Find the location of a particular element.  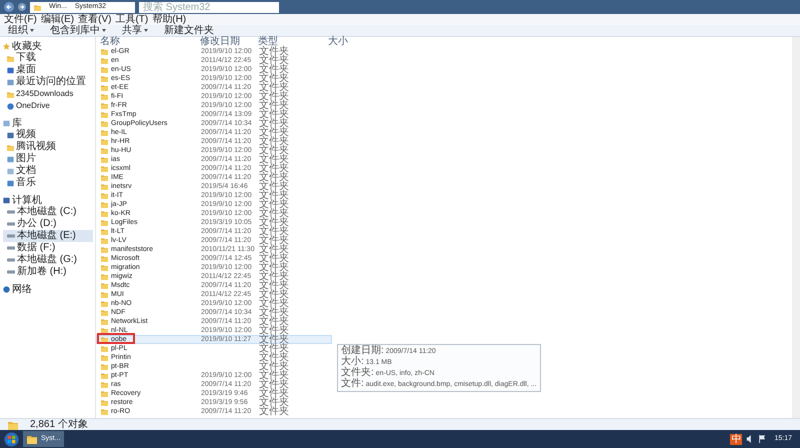

navigation-item: 新加卷 (H:) is located at coordinates (48, 272).